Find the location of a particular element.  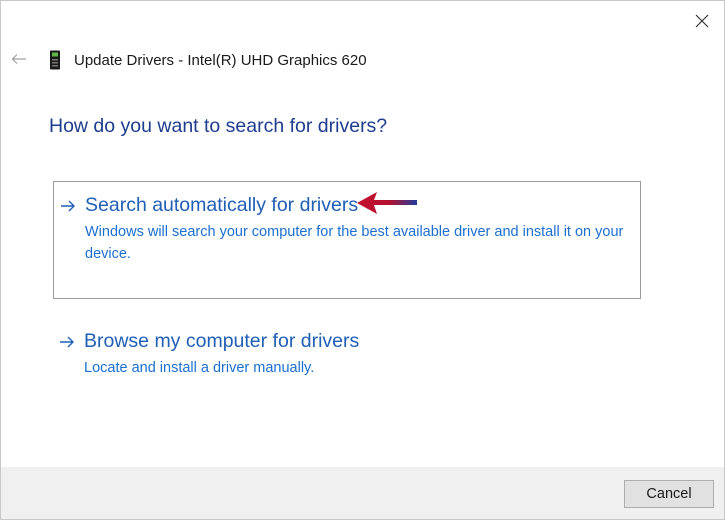

back-button is located at coordinates (19, 59).